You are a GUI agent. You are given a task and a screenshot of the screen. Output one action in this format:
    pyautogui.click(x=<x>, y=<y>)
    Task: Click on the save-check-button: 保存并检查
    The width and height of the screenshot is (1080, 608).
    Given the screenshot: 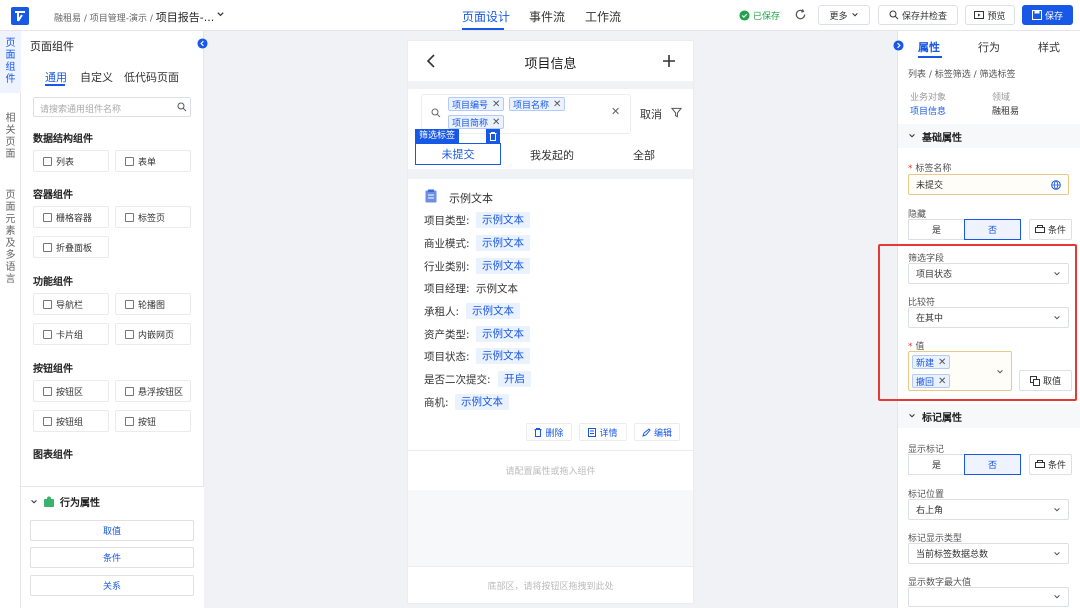 What is the action you would take?
    pyautogui.click(x=918, y=15)
    